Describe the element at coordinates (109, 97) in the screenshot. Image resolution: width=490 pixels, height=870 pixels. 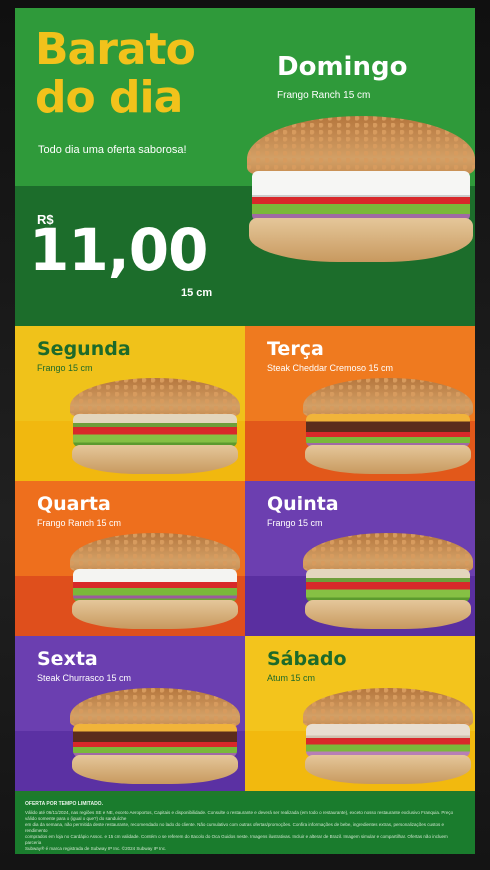
I see `promo-title-line2: do dia` at that location.